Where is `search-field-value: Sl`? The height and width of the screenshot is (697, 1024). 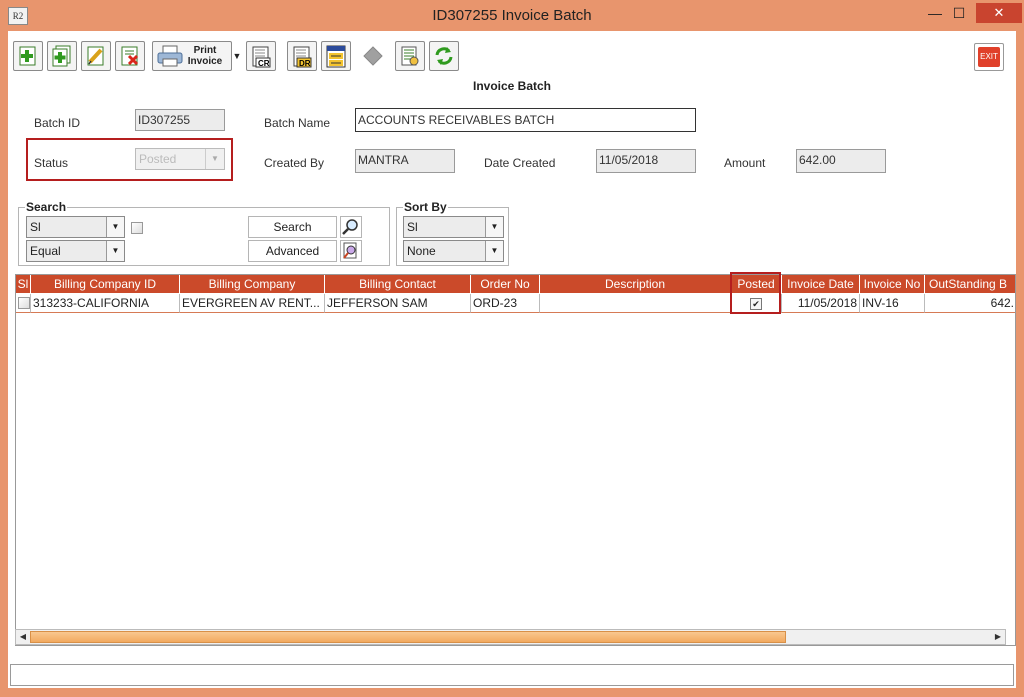 search-field-value: Sl is located at coordinates (35, 227).